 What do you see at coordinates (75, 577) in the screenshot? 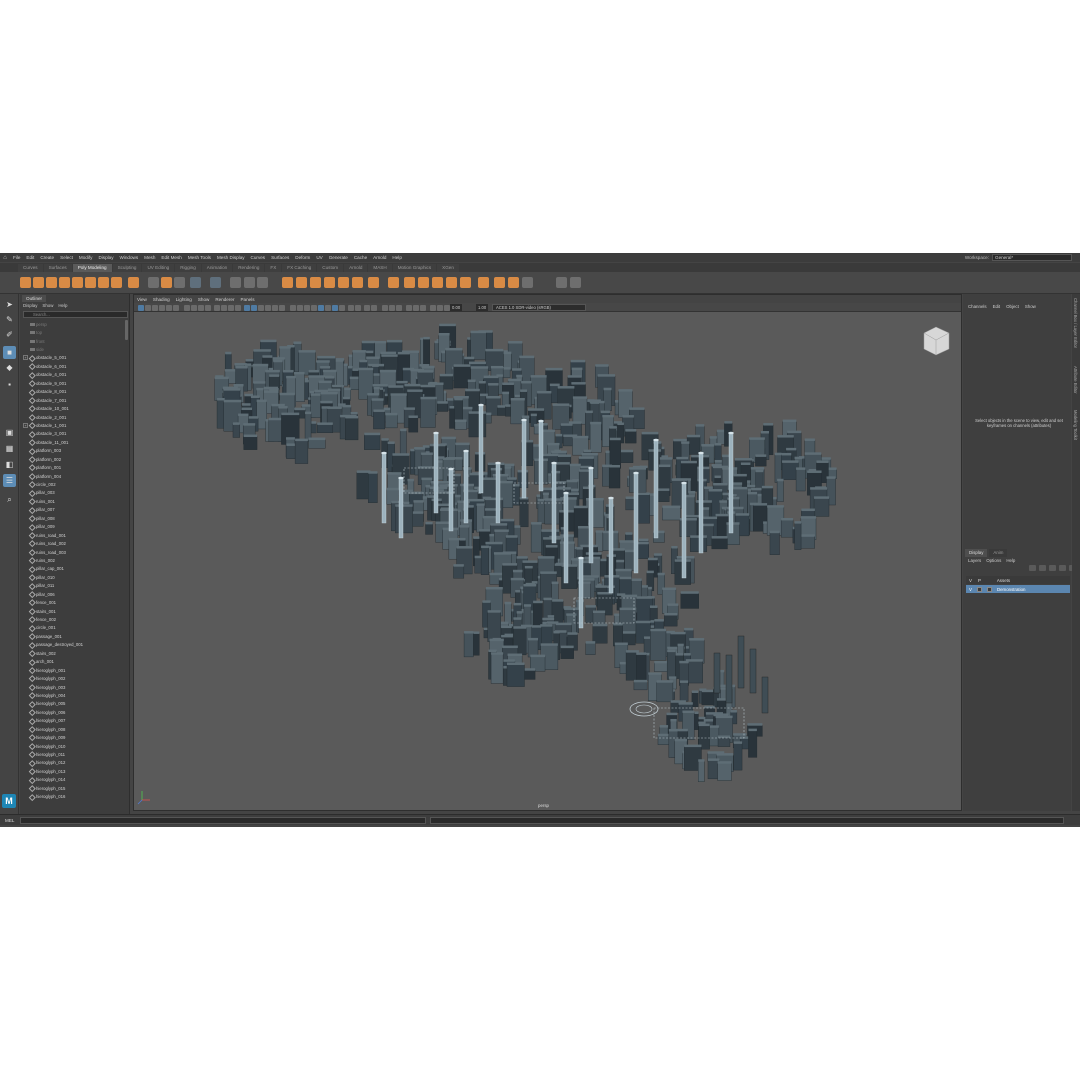
I see `outliner-item: pillar_010` at bounding box center [75, 577].